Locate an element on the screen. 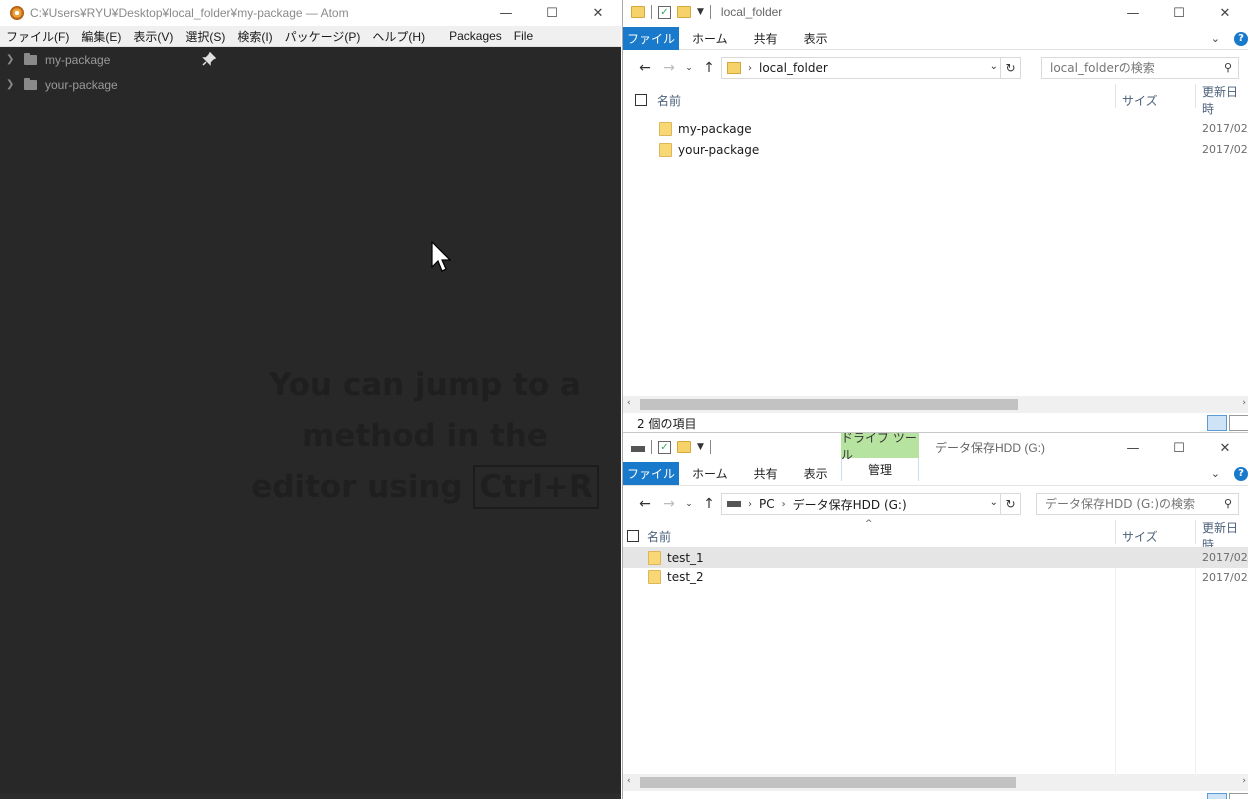 This screenshot has height=799, width=1248. menu-file-en: File is located at coordinates (523, 36).